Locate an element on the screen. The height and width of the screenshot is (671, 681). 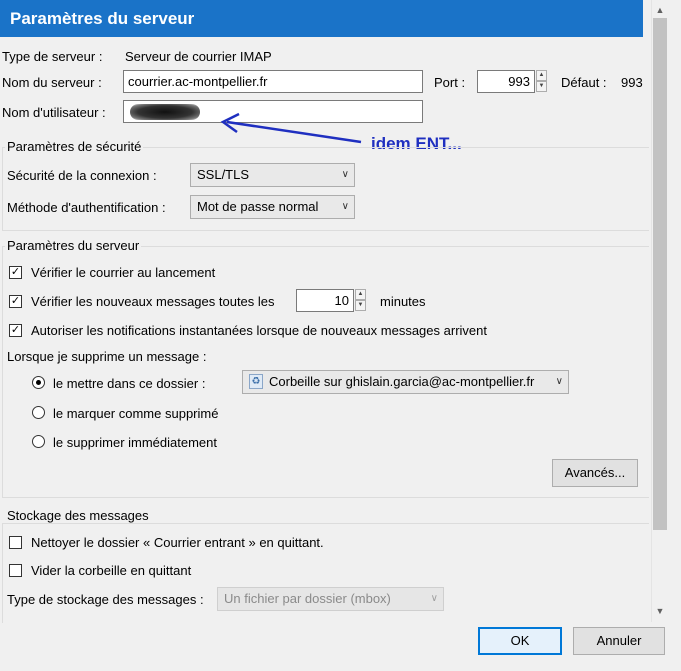
check-interval-stepper: ▲ ▼ is located at coordinates (360, 300).